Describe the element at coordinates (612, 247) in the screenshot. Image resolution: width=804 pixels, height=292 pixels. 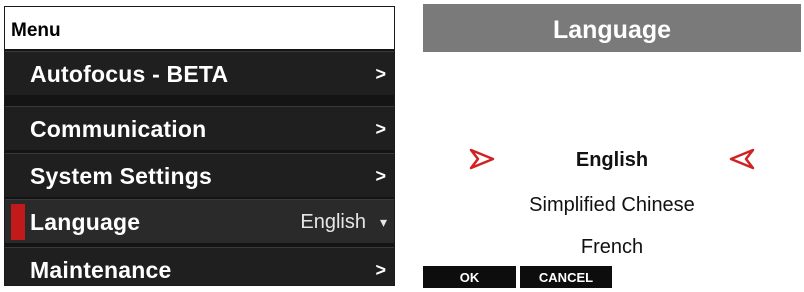
I see `language-option-french: French` at that location.